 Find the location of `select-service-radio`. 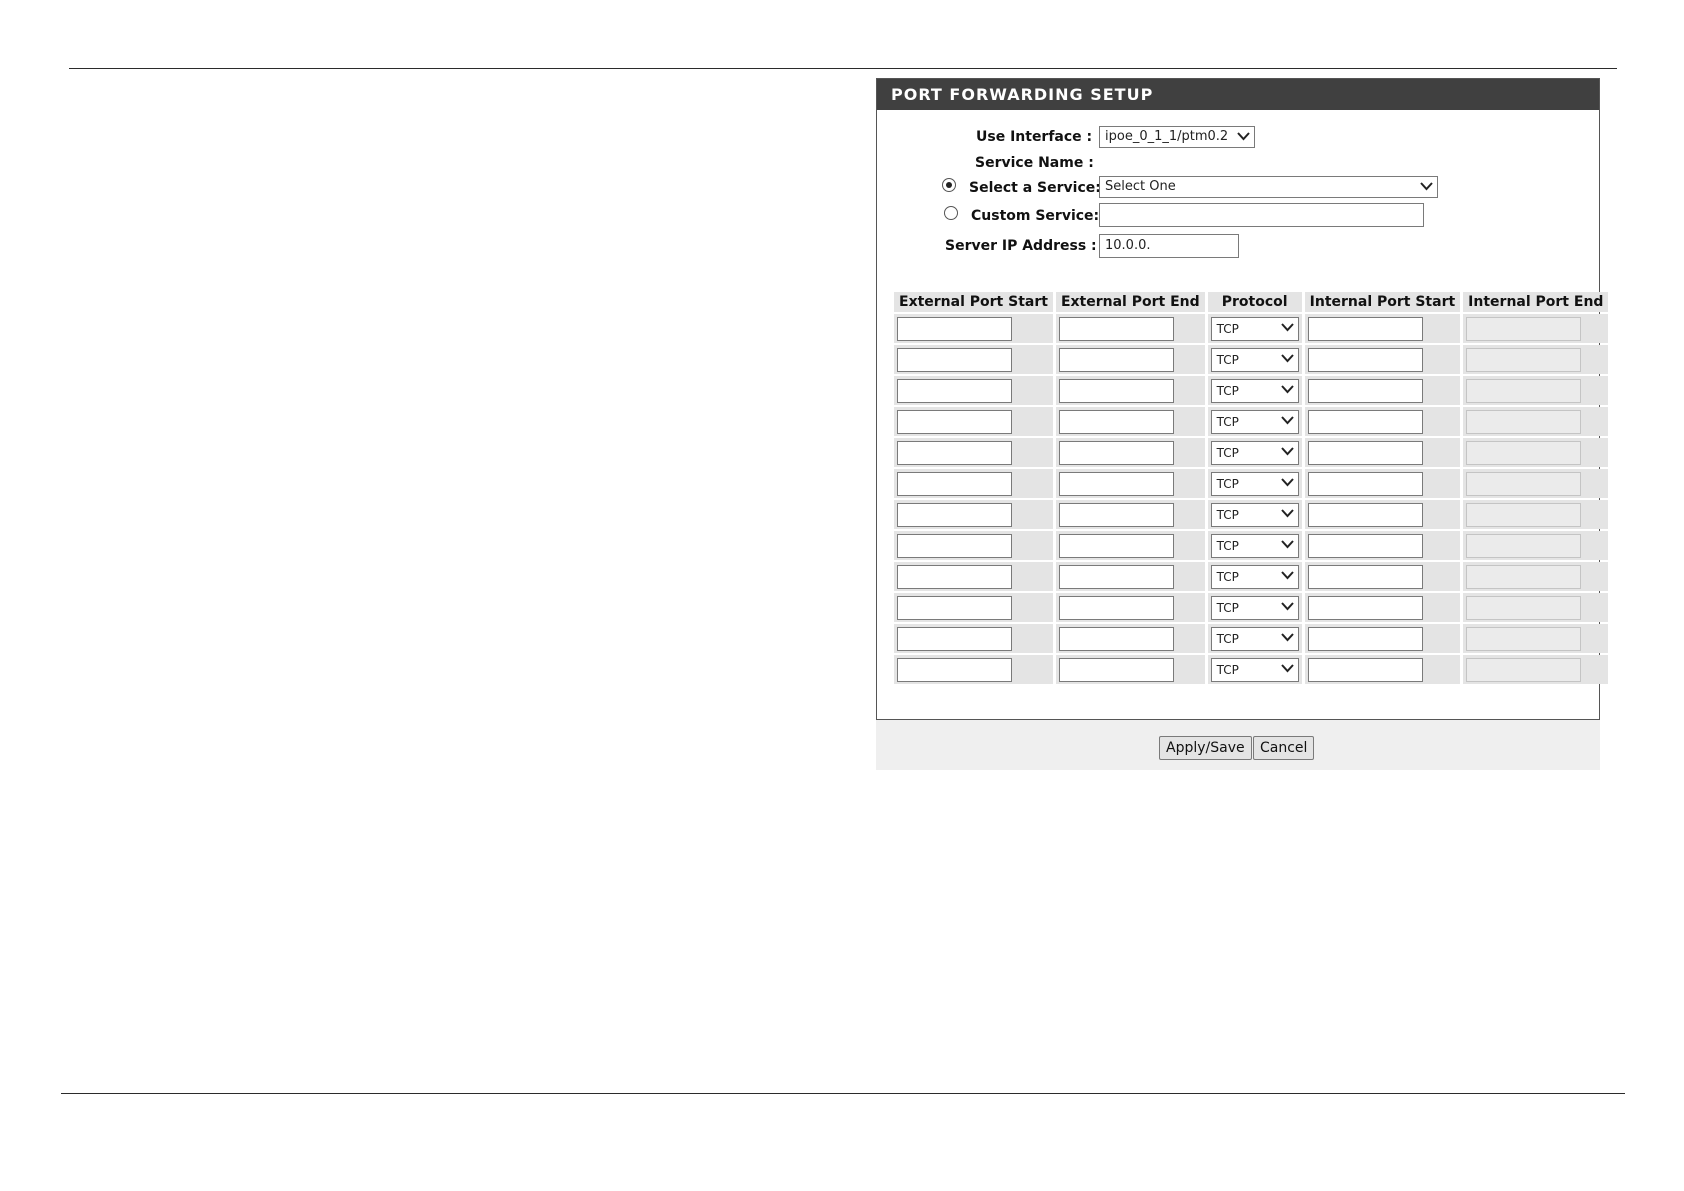

select-service-radio is located at coordinates (949, 185).